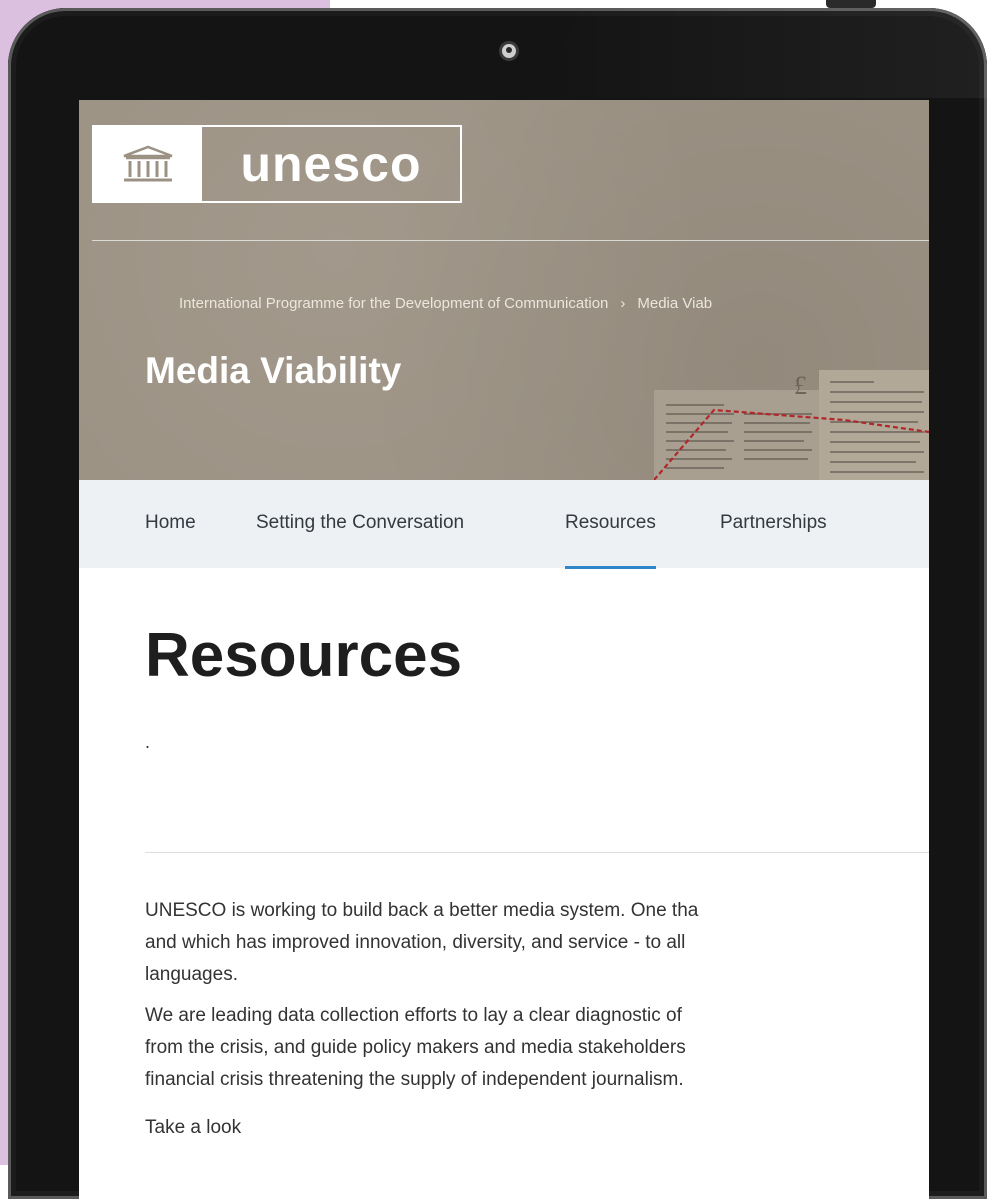 The image size is (987, 1199). I want to click on header-divider, so click(510, 240).